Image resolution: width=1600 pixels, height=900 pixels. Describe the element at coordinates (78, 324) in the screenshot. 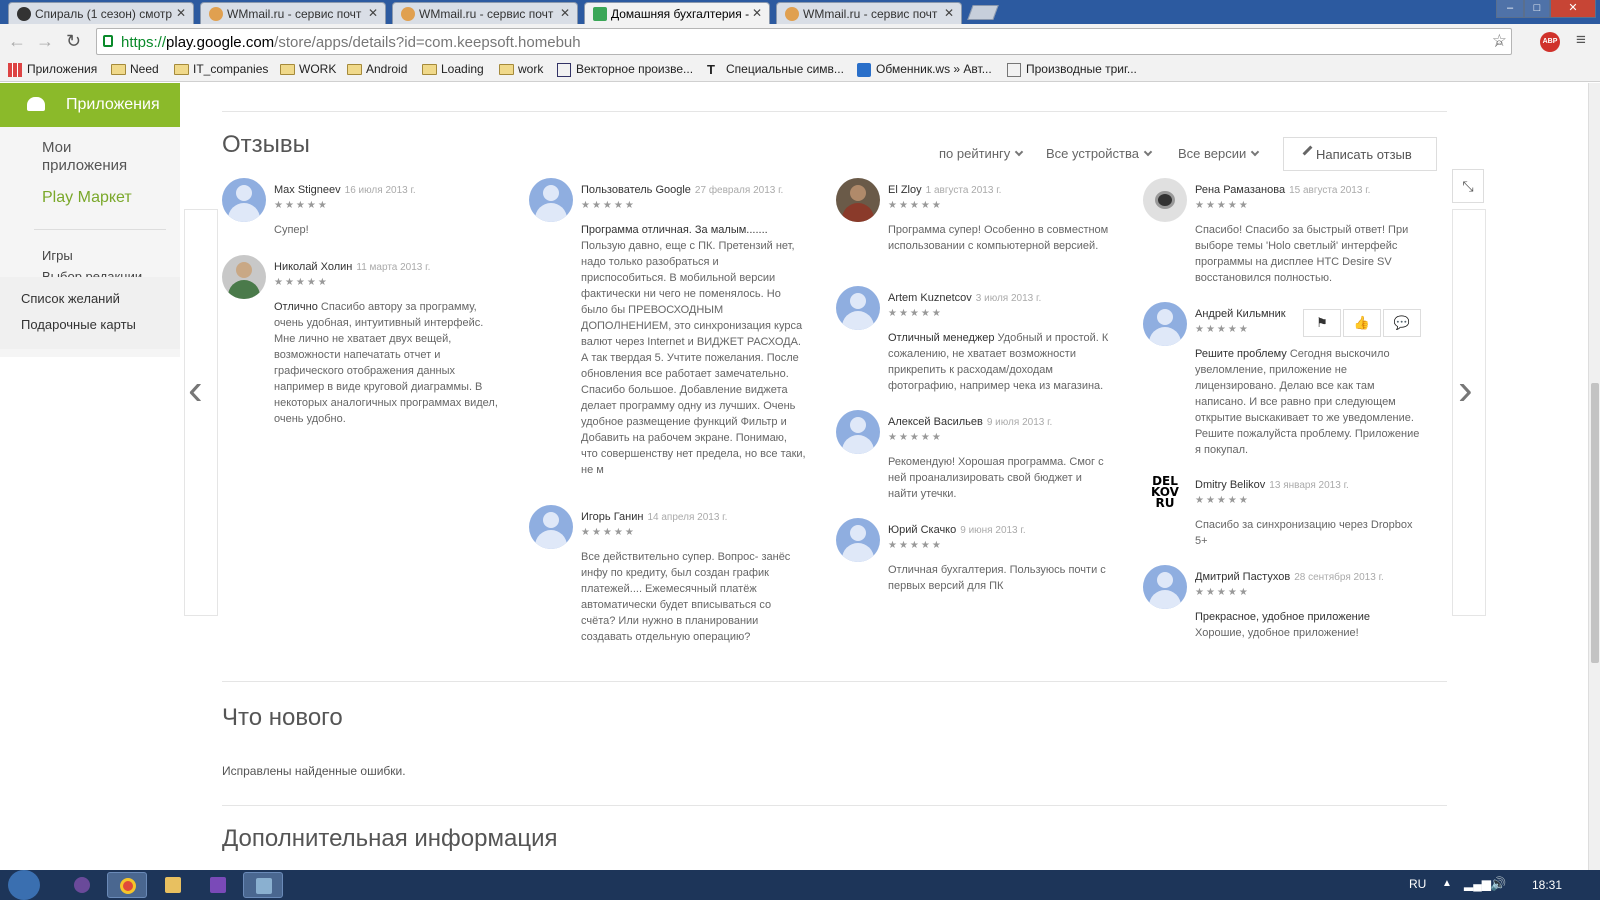

I see `sidebar-item-gift-cards: Подарочные карты` at that location.